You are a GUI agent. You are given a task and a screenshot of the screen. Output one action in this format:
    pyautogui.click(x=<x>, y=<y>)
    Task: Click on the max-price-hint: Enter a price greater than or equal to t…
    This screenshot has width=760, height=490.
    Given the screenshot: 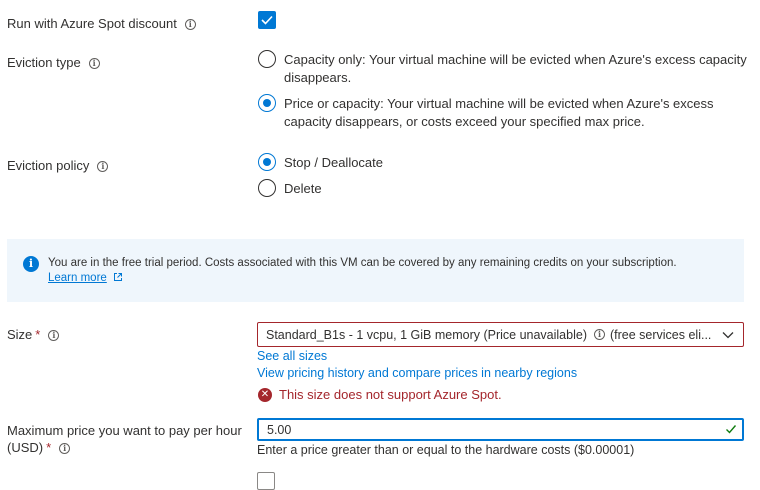 What is the action you would take?
    pyautogui.click(x=446, y=450)
    